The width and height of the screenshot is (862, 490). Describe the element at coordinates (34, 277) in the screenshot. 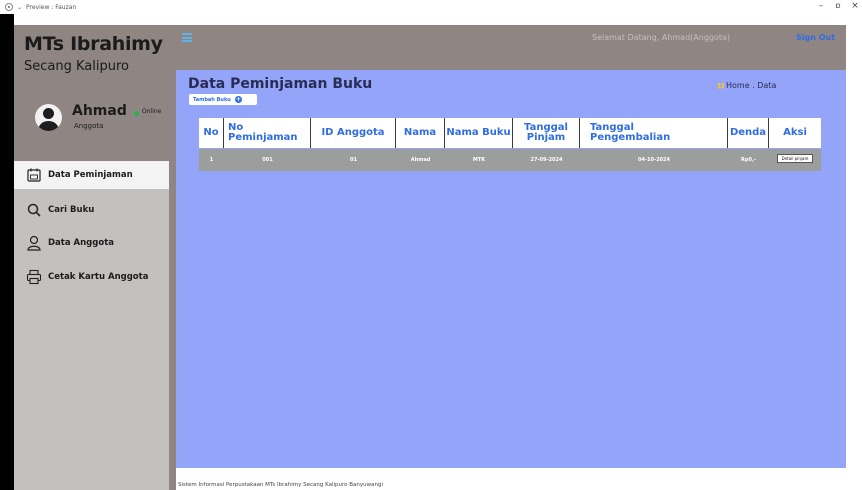

I see `printer-icon` at that location.